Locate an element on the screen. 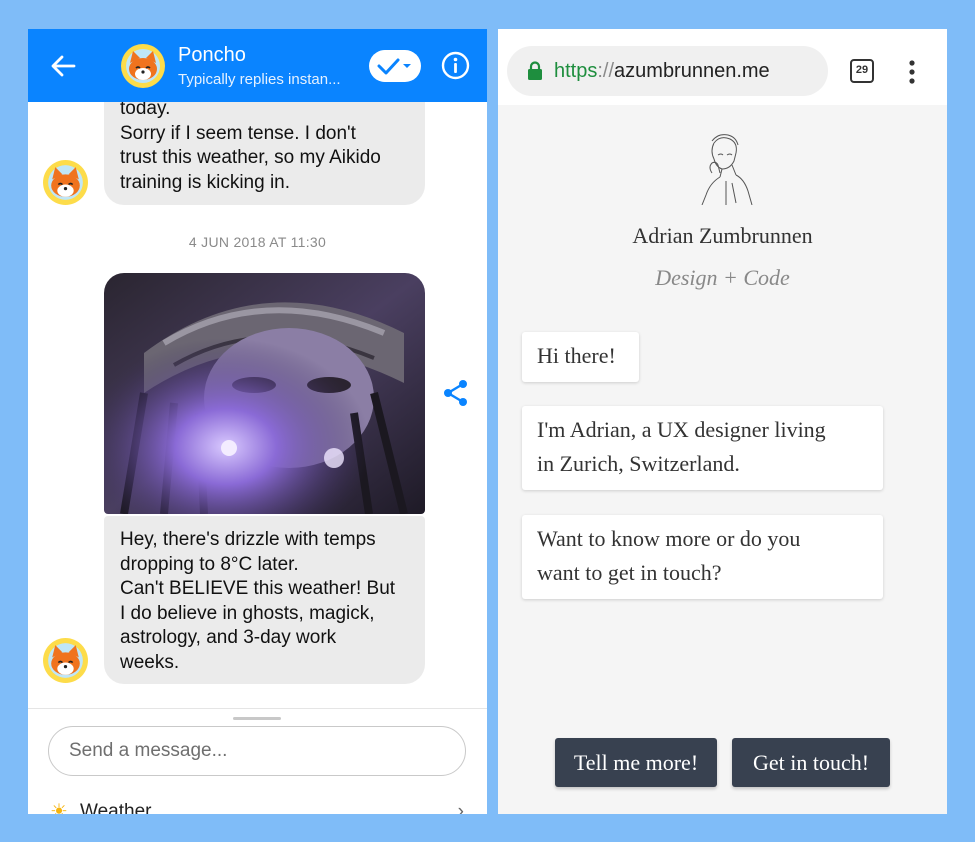 This screenshot has height=842, width=975. shared-photo is located at coordinates (264, 393).